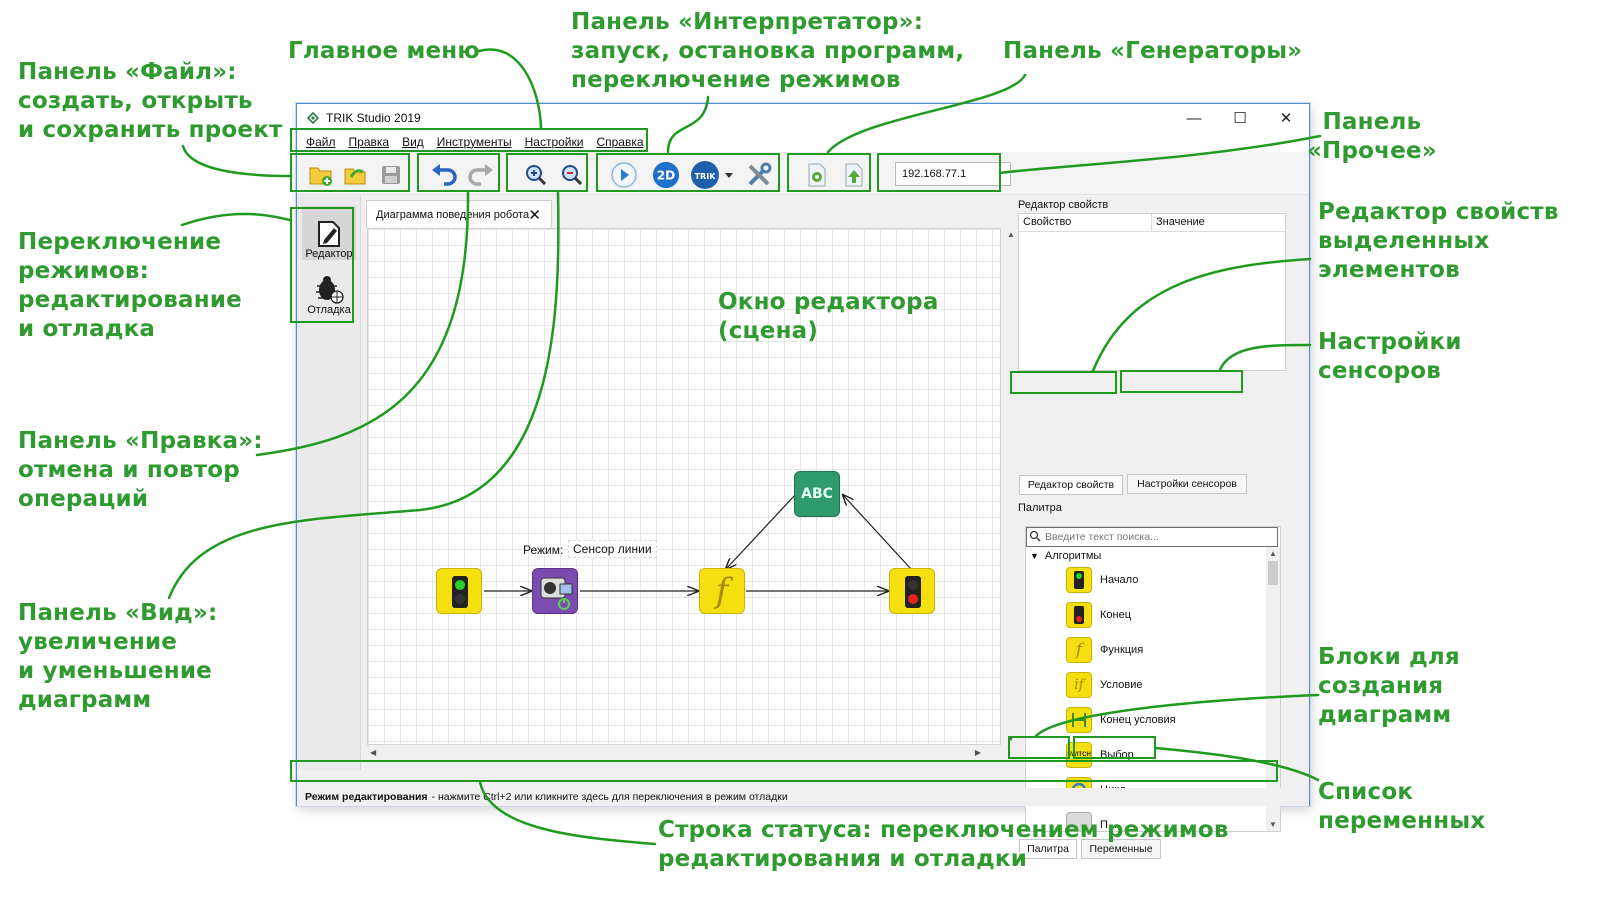  Describe the element at coordinates (1098, 615) in the screenshot. I see `palette-item-end: Конец` at that location.